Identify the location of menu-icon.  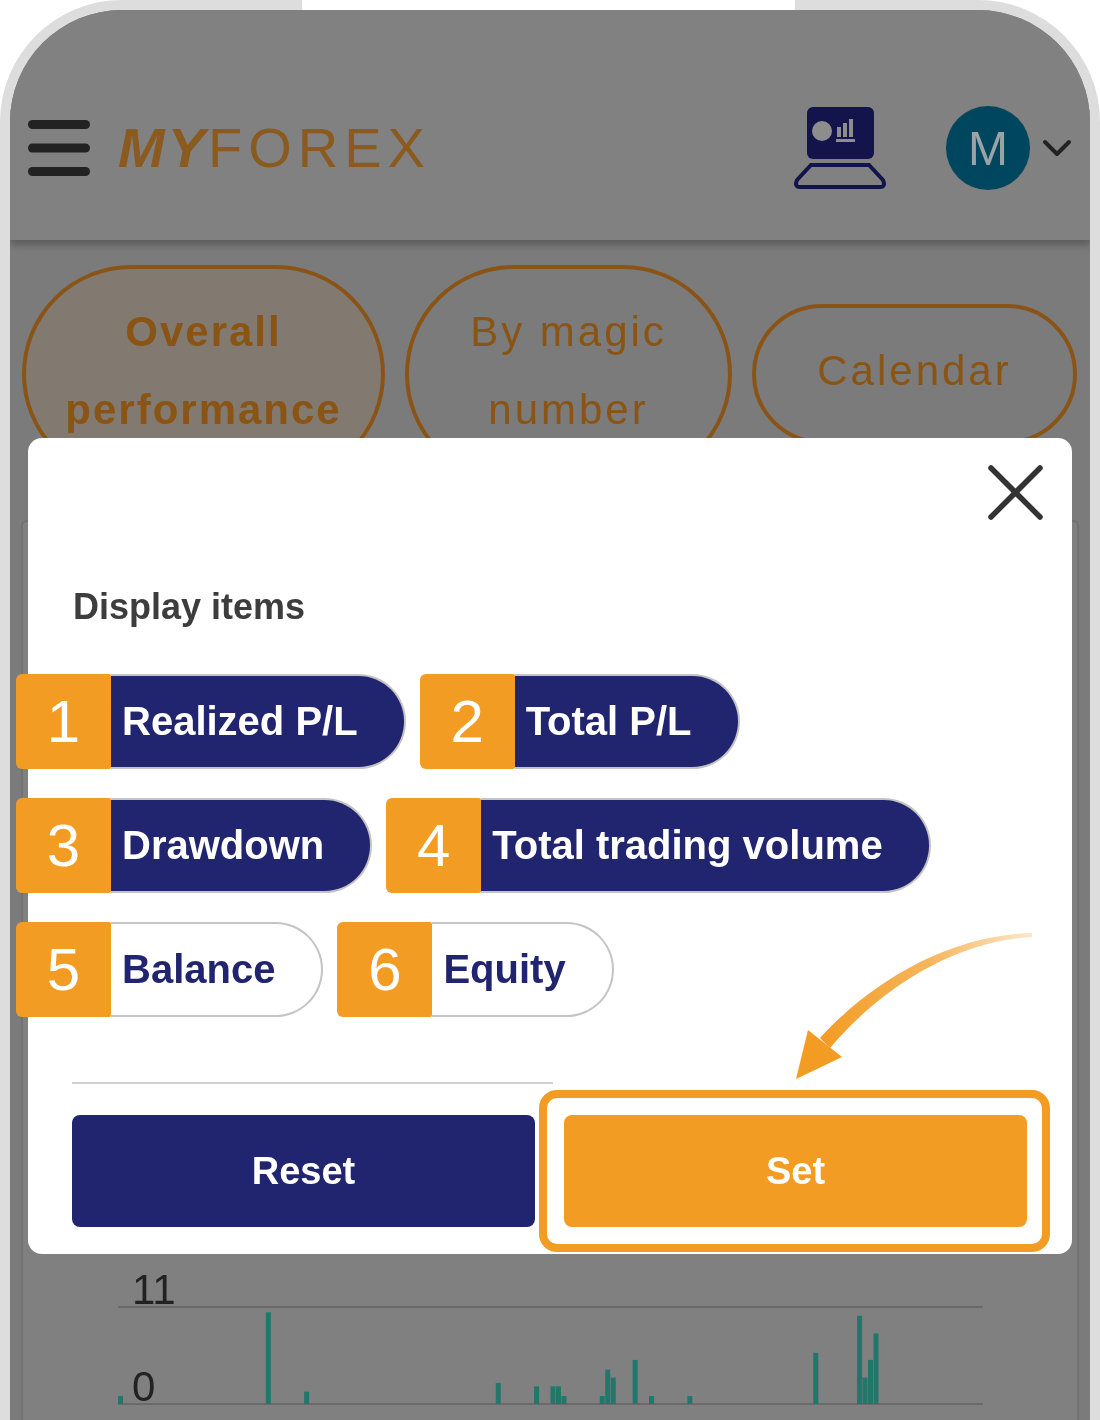
(59, 148).